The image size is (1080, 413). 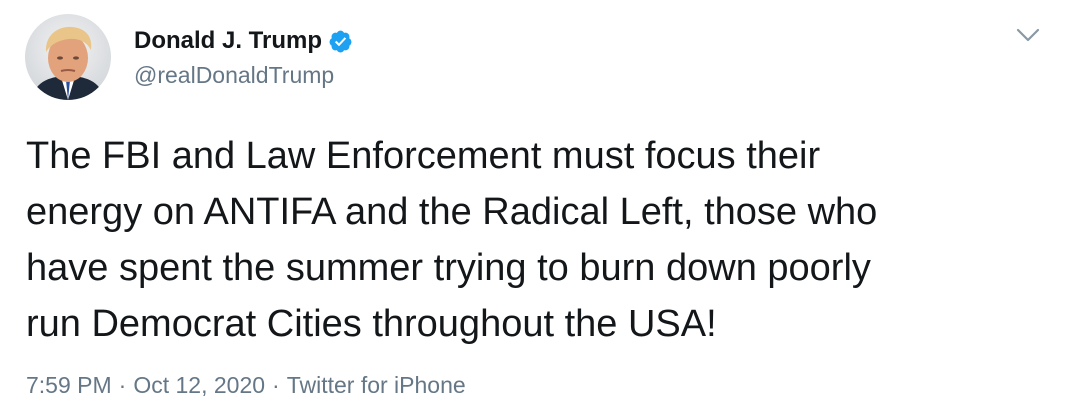 I want to click on tweet-source-link: Twitter for iPhone, so click(x=376, y=385).